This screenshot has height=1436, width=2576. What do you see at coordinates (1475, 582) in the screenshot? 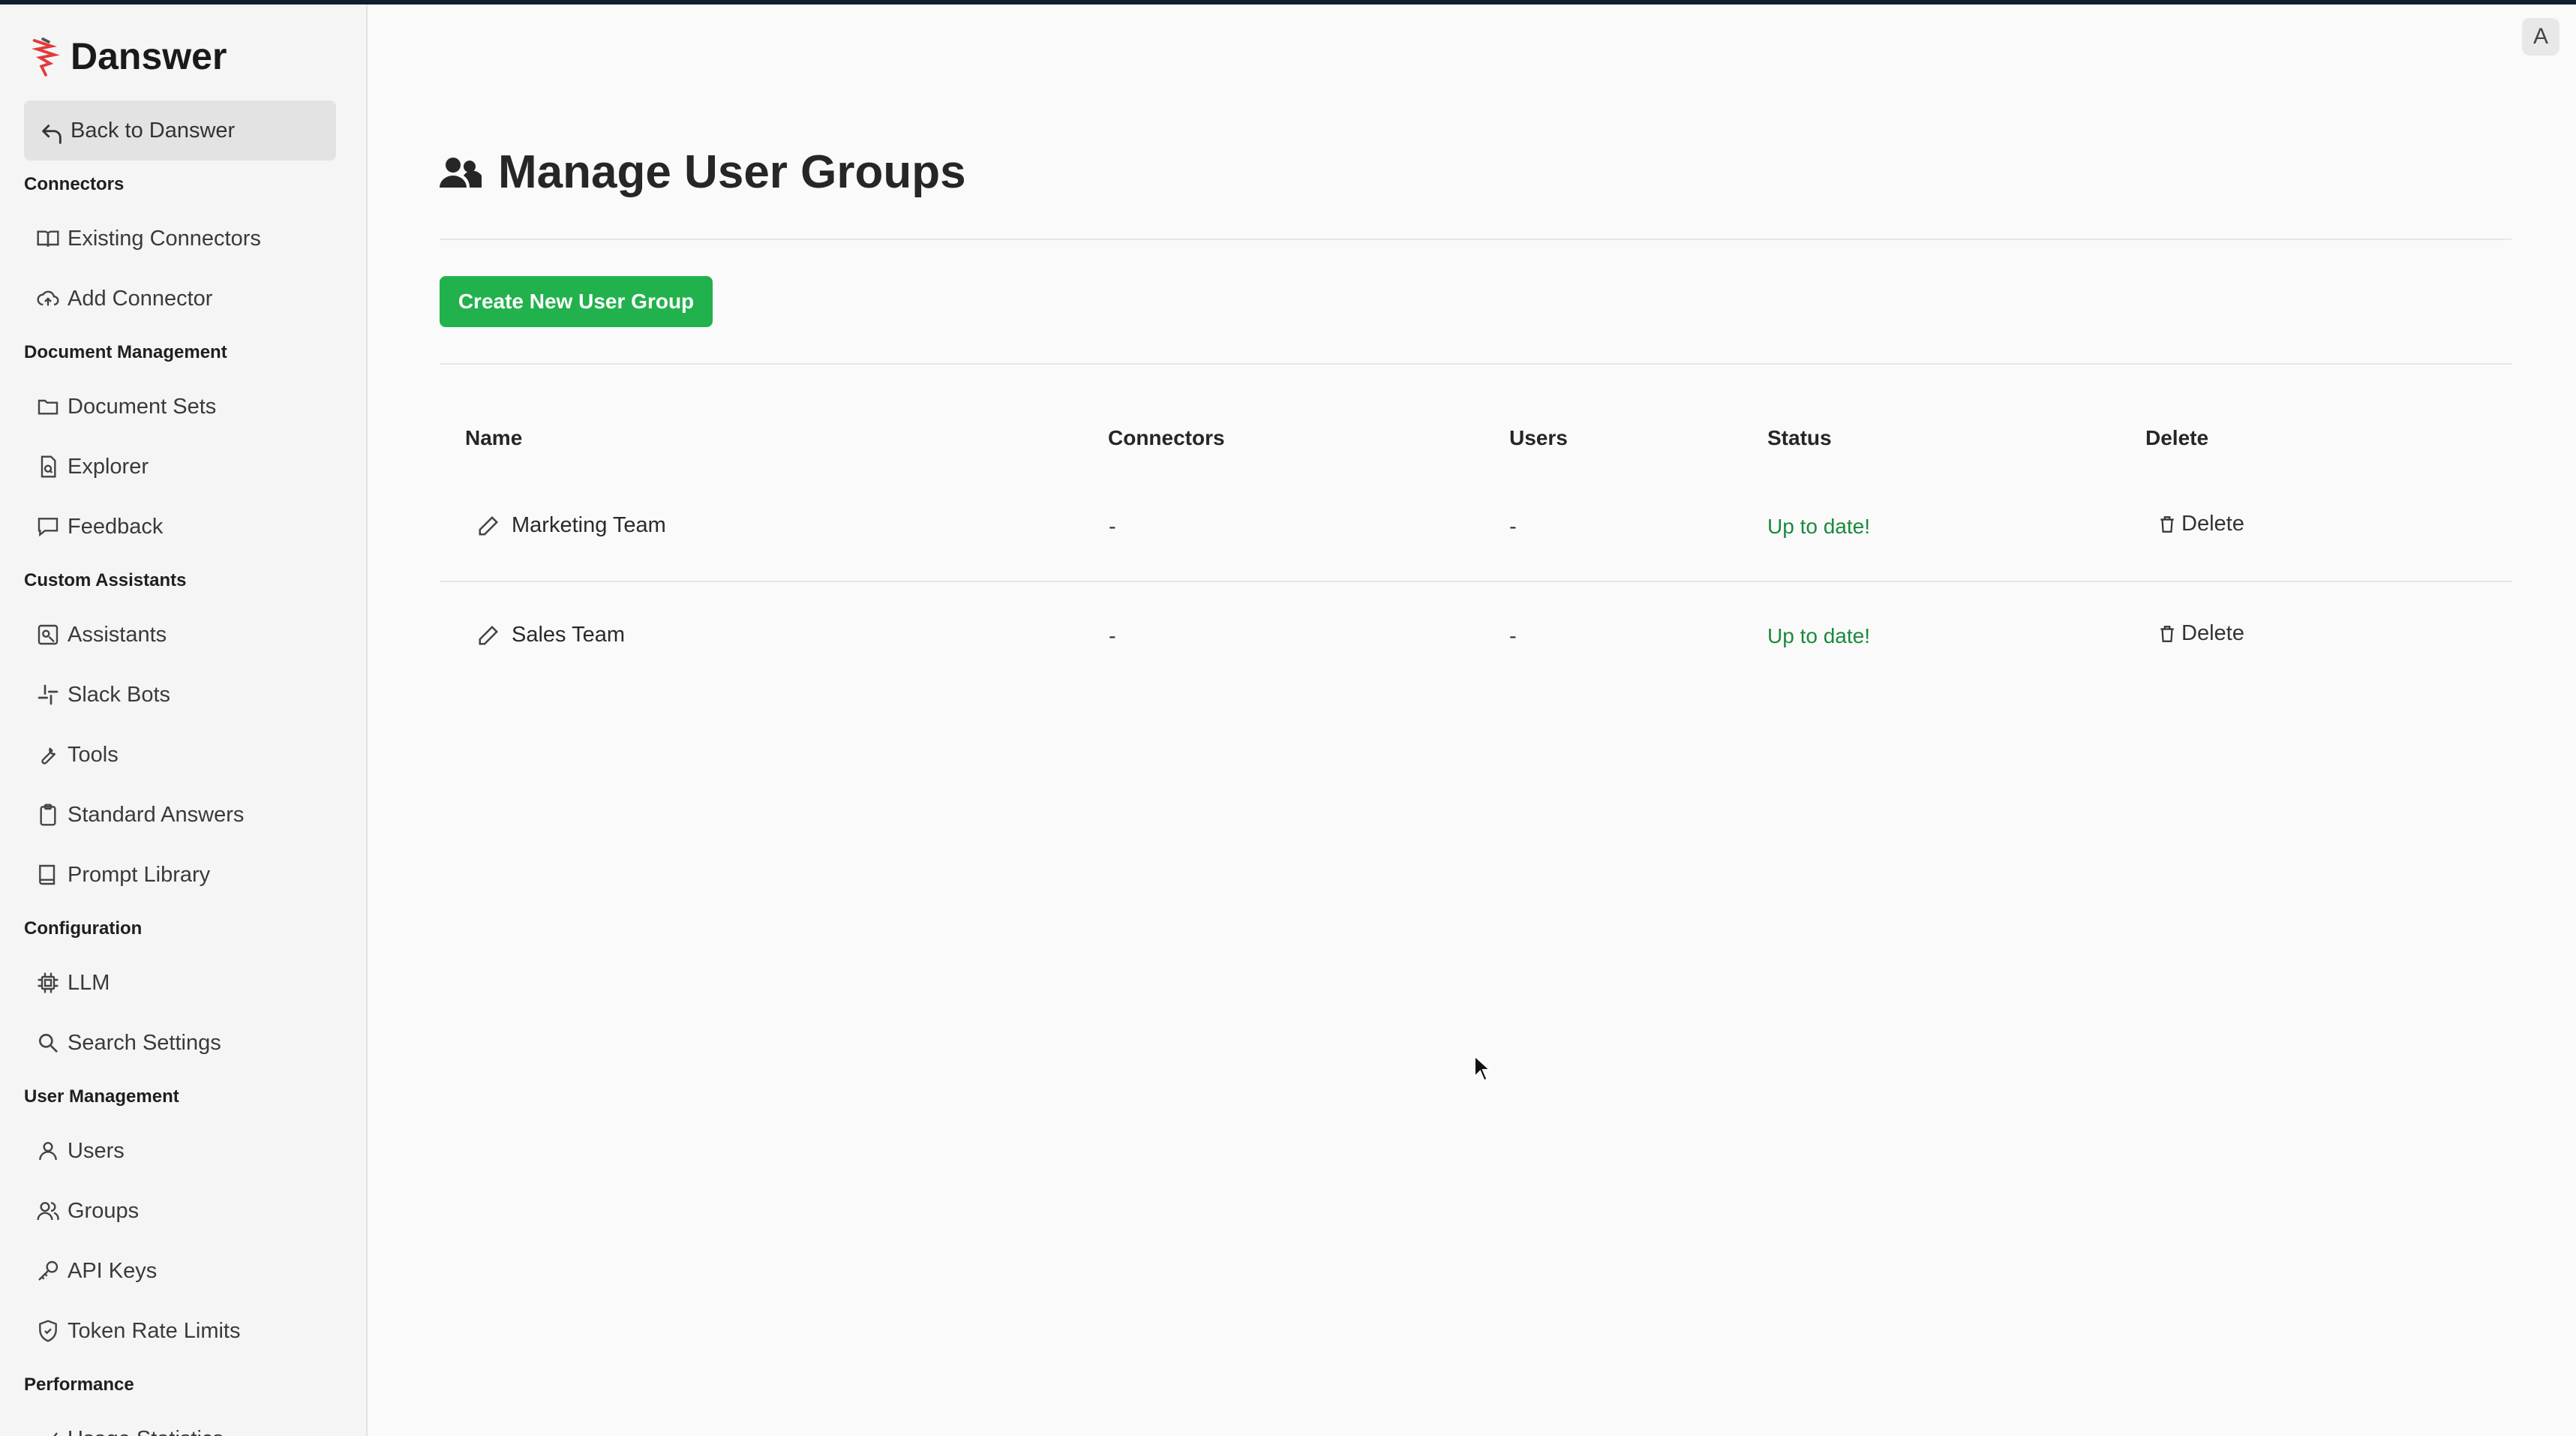
I see `row-divider` at bounding box center [1475, 582].